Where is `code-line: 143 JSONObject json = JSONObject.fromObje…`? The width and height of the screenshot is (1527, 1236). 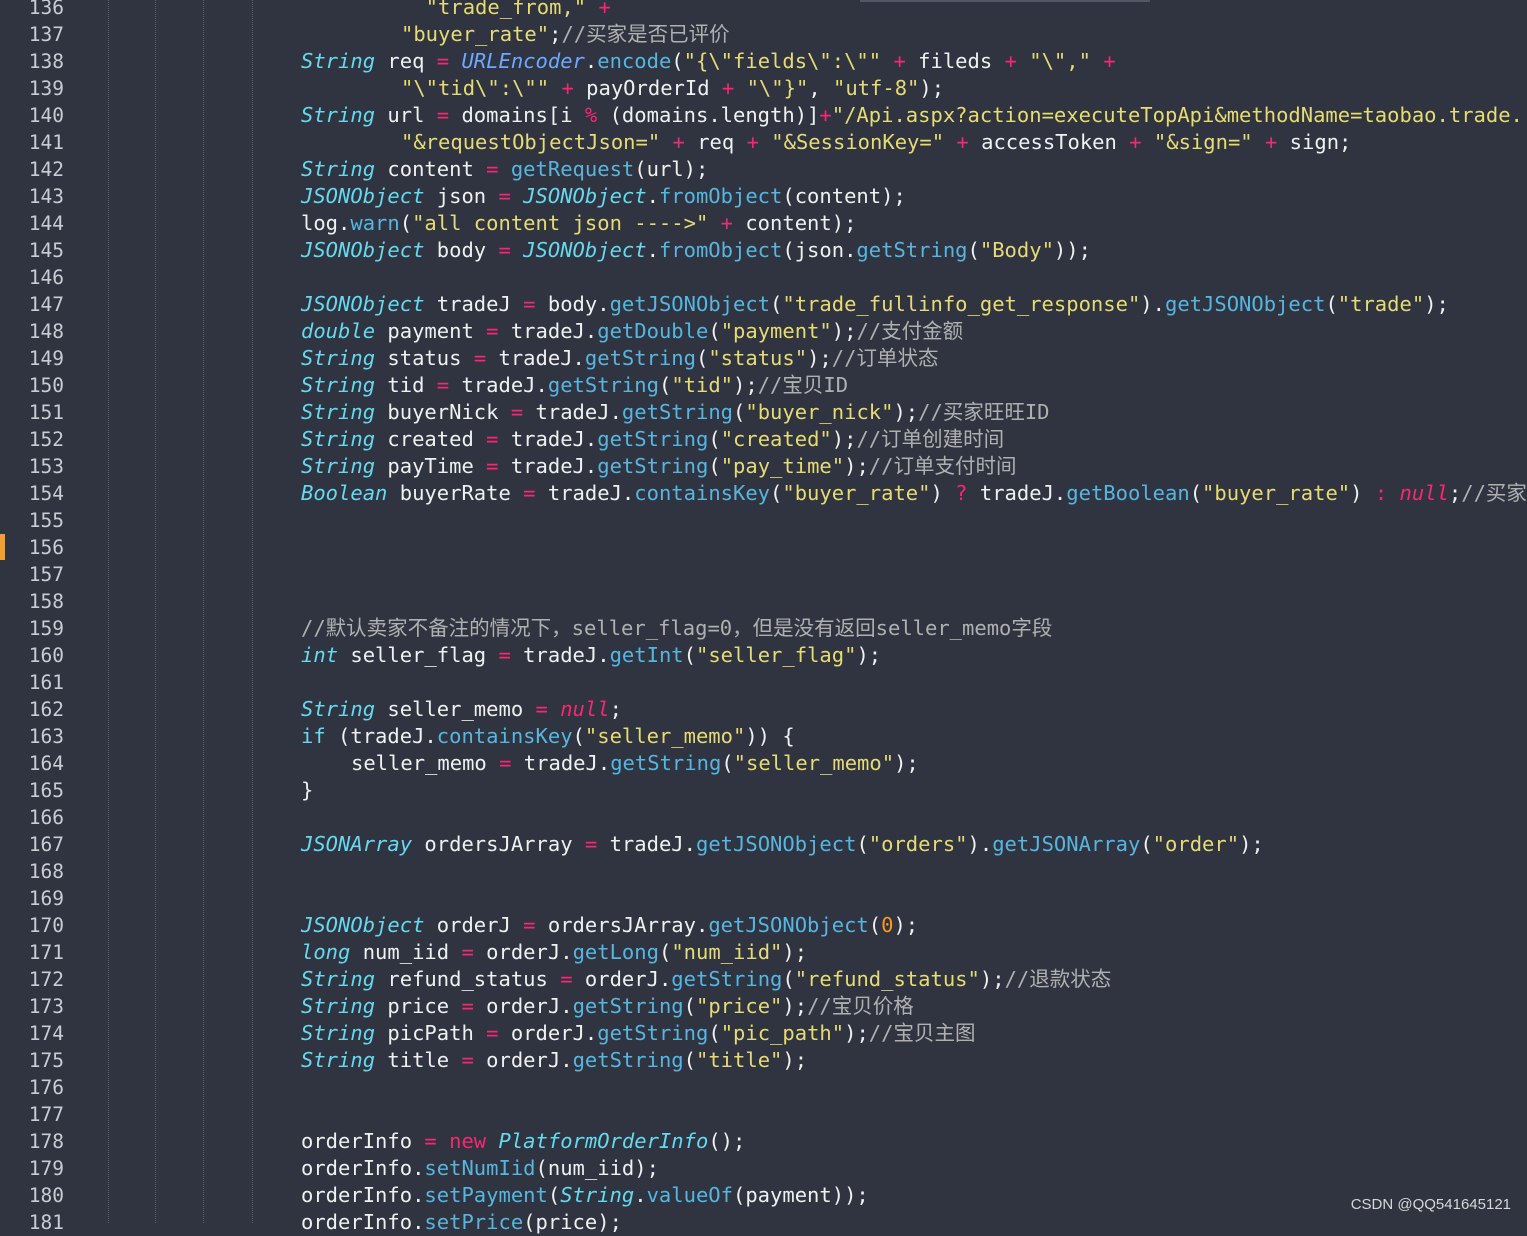 code-line: 143 JSONObject json = JSONObject.fromObje… is located at coordinates (763, 196).